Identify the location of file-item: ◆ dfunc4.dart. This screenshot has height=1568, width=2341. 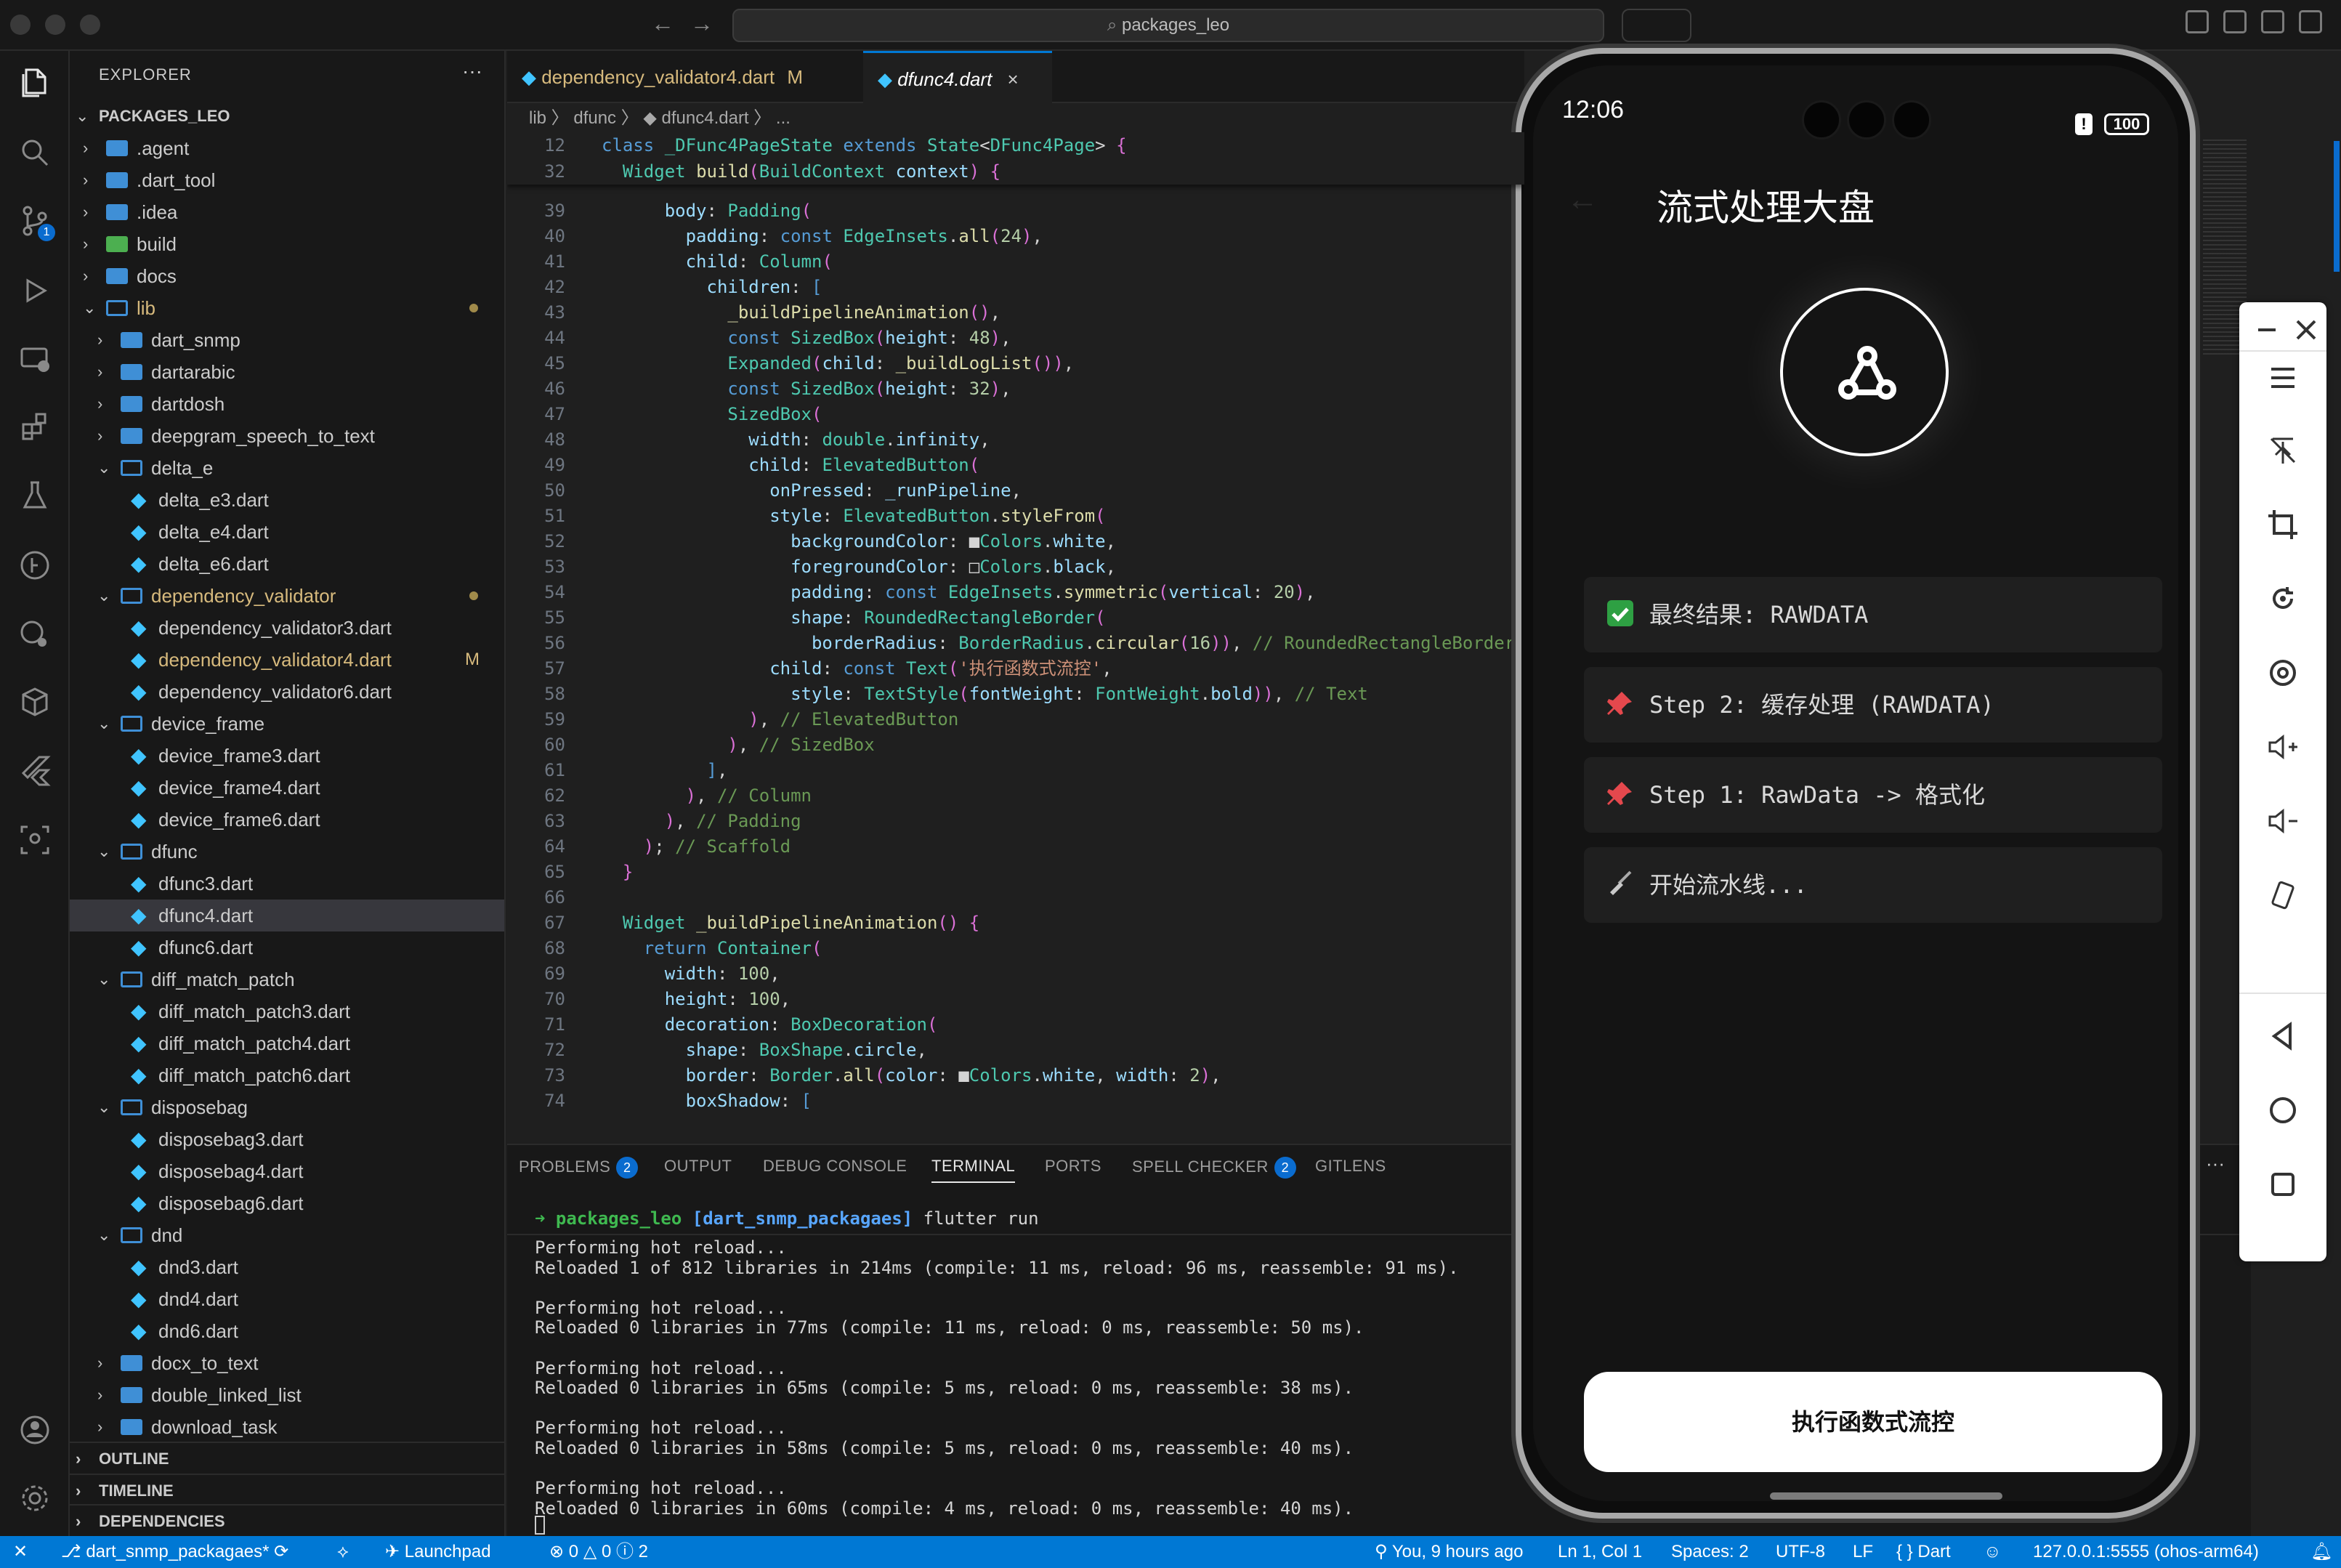
(287, 915).